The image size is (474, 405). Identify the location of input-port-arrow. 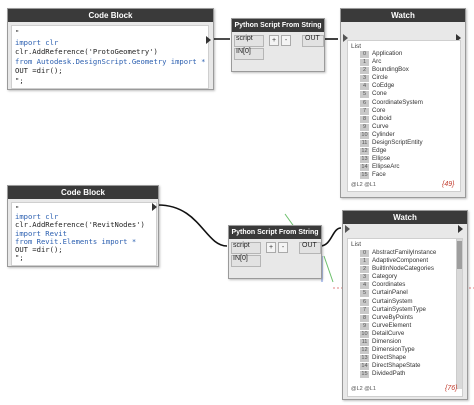
(347, 229).